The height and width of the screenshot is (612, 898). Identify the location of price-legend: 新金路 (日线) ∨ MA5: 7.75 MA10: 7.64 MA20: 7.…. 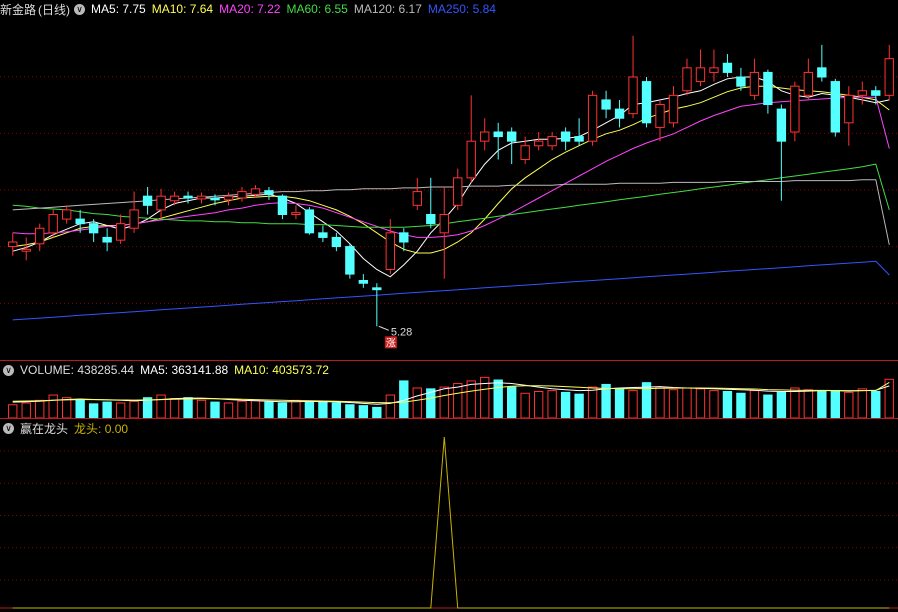
(251, 9).